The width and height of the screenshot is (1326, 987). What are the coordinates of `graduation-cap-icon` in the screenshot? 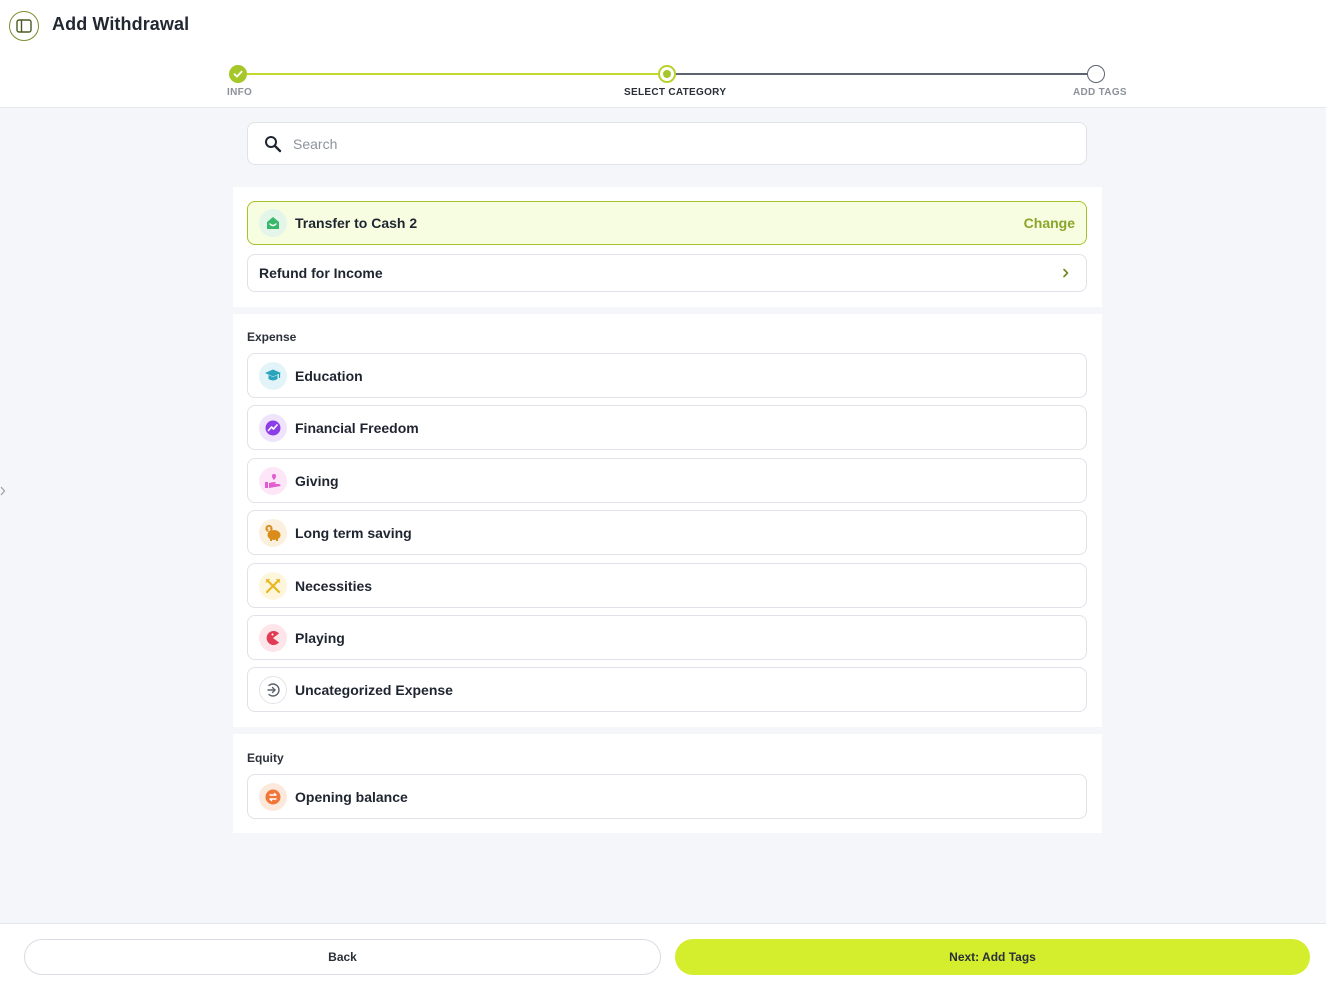 It's located at (273, 375).